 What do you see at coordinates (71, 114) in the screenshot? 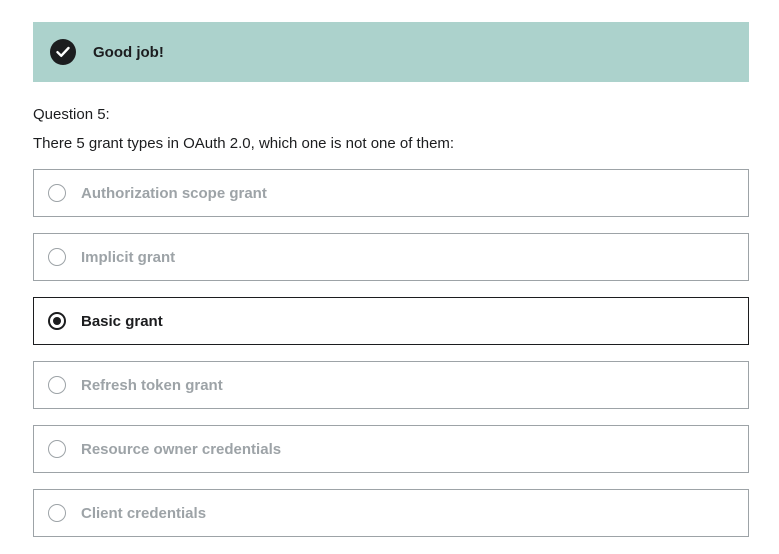
I see `question-number: Question 5:` at bounding box center [71, 114].